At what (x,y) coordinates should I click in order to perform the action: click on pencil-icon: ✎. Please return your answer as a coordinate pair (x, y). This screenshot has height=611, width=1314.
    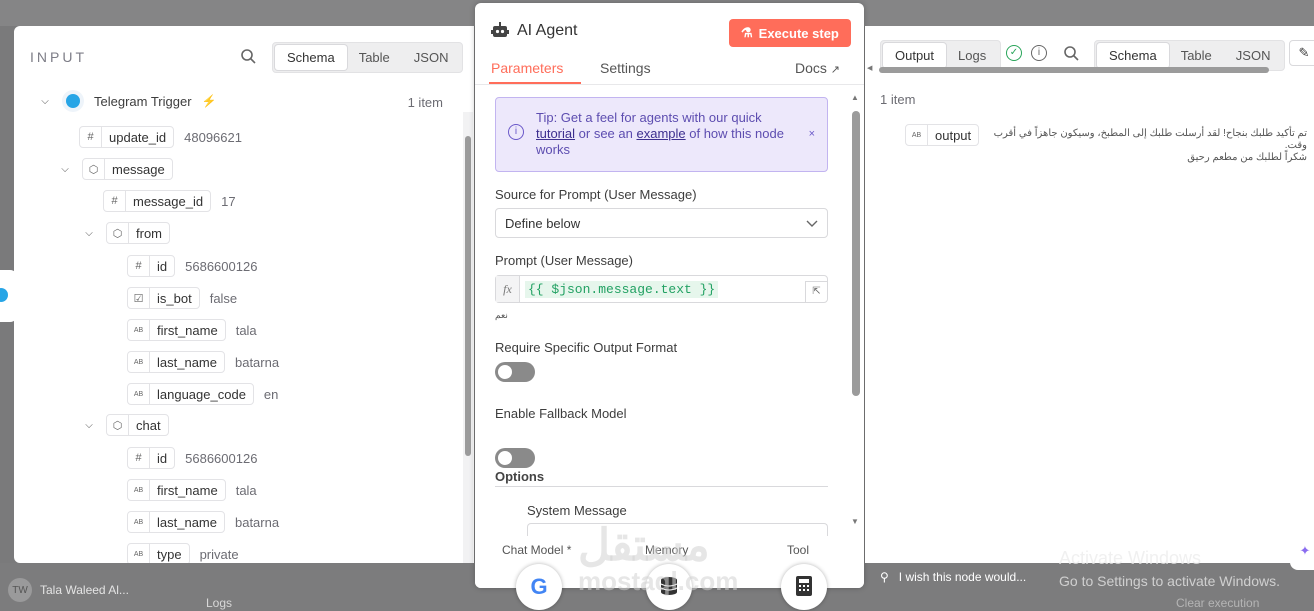
    Looking at the image, I should click on (1304, 52).